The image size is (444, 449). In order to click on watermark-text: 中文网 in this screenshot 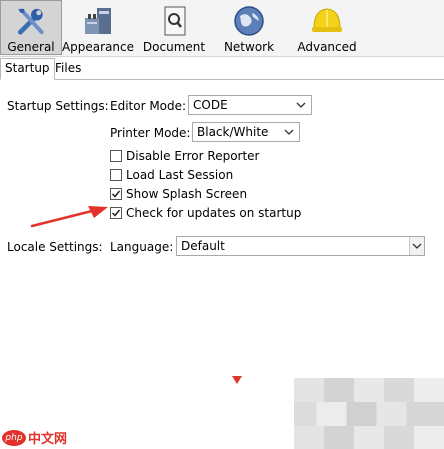, I will do `click(48, 439)`.